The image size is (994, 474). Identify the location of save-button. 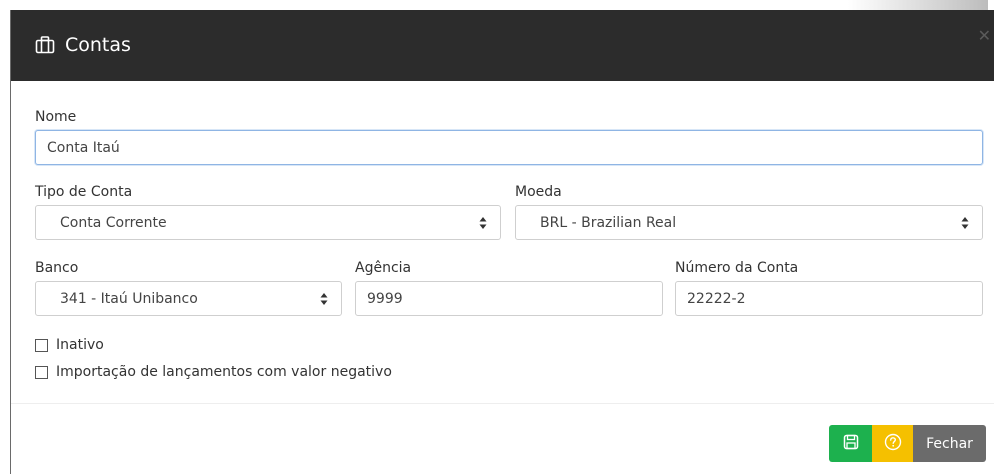
(850, 443).